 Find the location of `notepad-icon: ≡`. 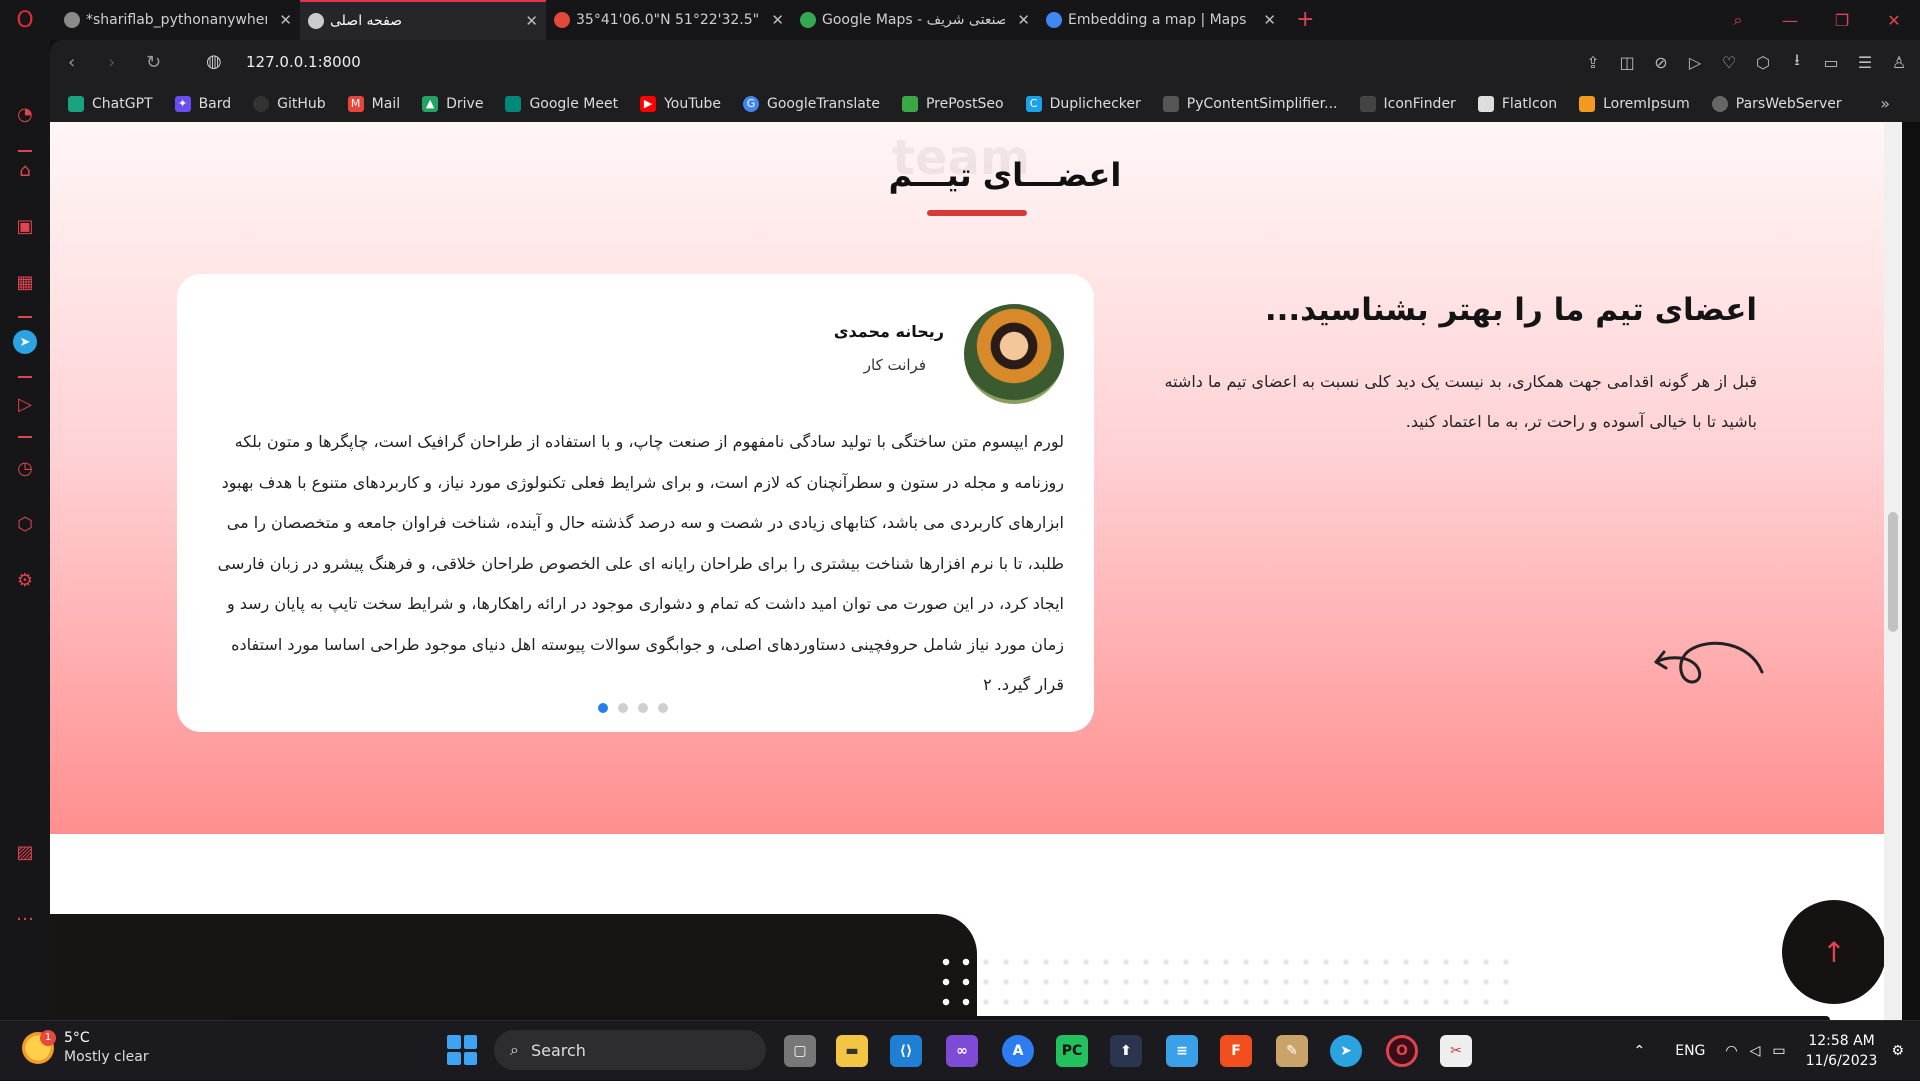

notepad-icon: ≡ is located at coordinates (1182, 1051).